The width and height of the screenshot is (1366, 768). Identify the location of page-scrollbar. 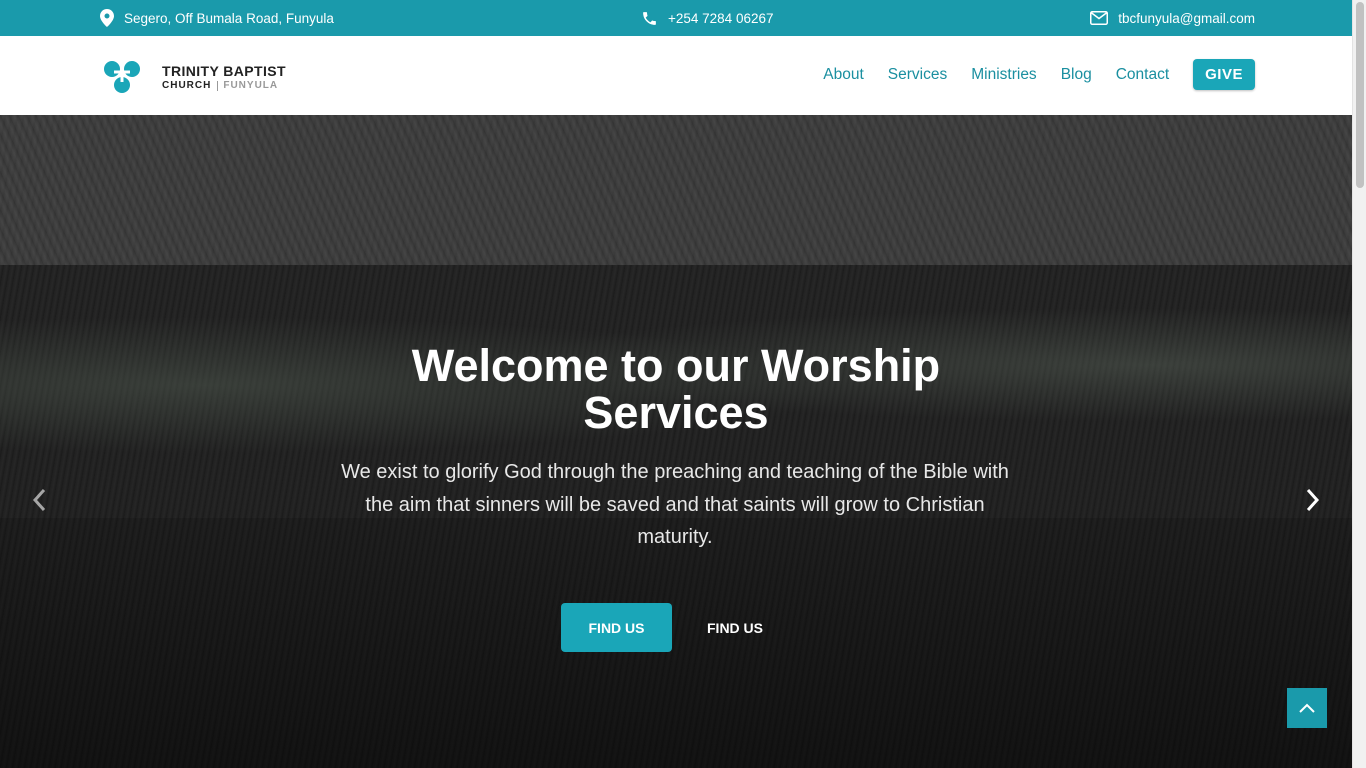
(1359, 384).